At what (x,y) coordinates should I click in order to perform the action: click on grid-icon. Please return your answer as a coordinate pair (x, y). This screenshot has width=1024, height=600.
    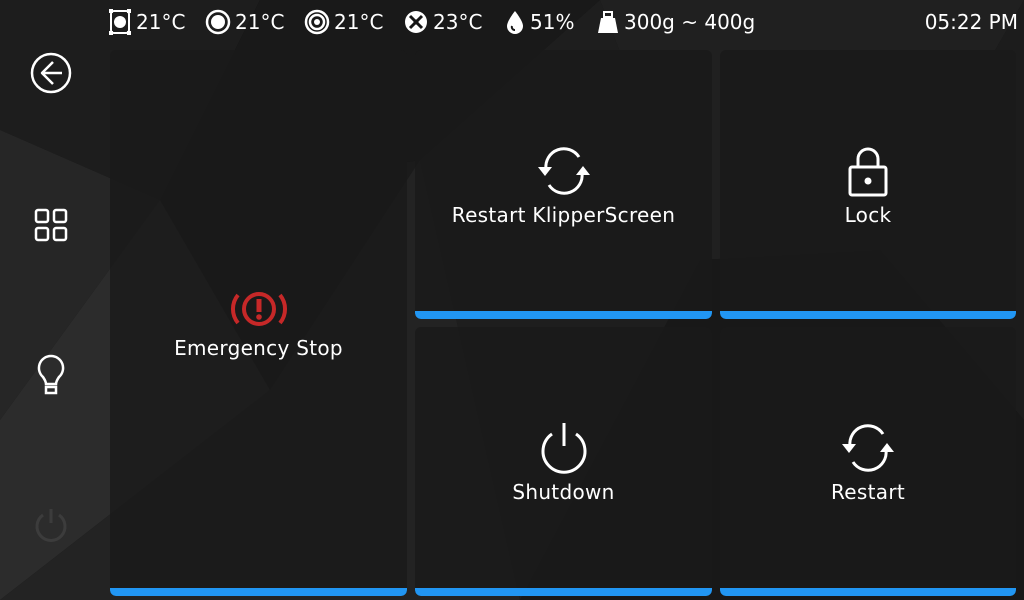
    Looking at the image, I should click on (51, 225).